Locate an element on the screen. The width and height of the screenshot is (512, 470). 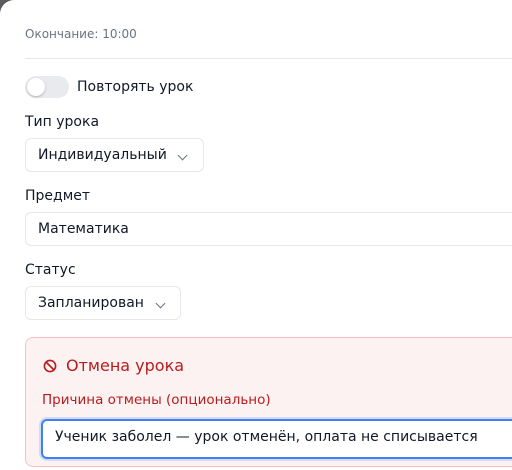
end-time-text: Окончание: 10:00 is located at coordinates (81, 34).